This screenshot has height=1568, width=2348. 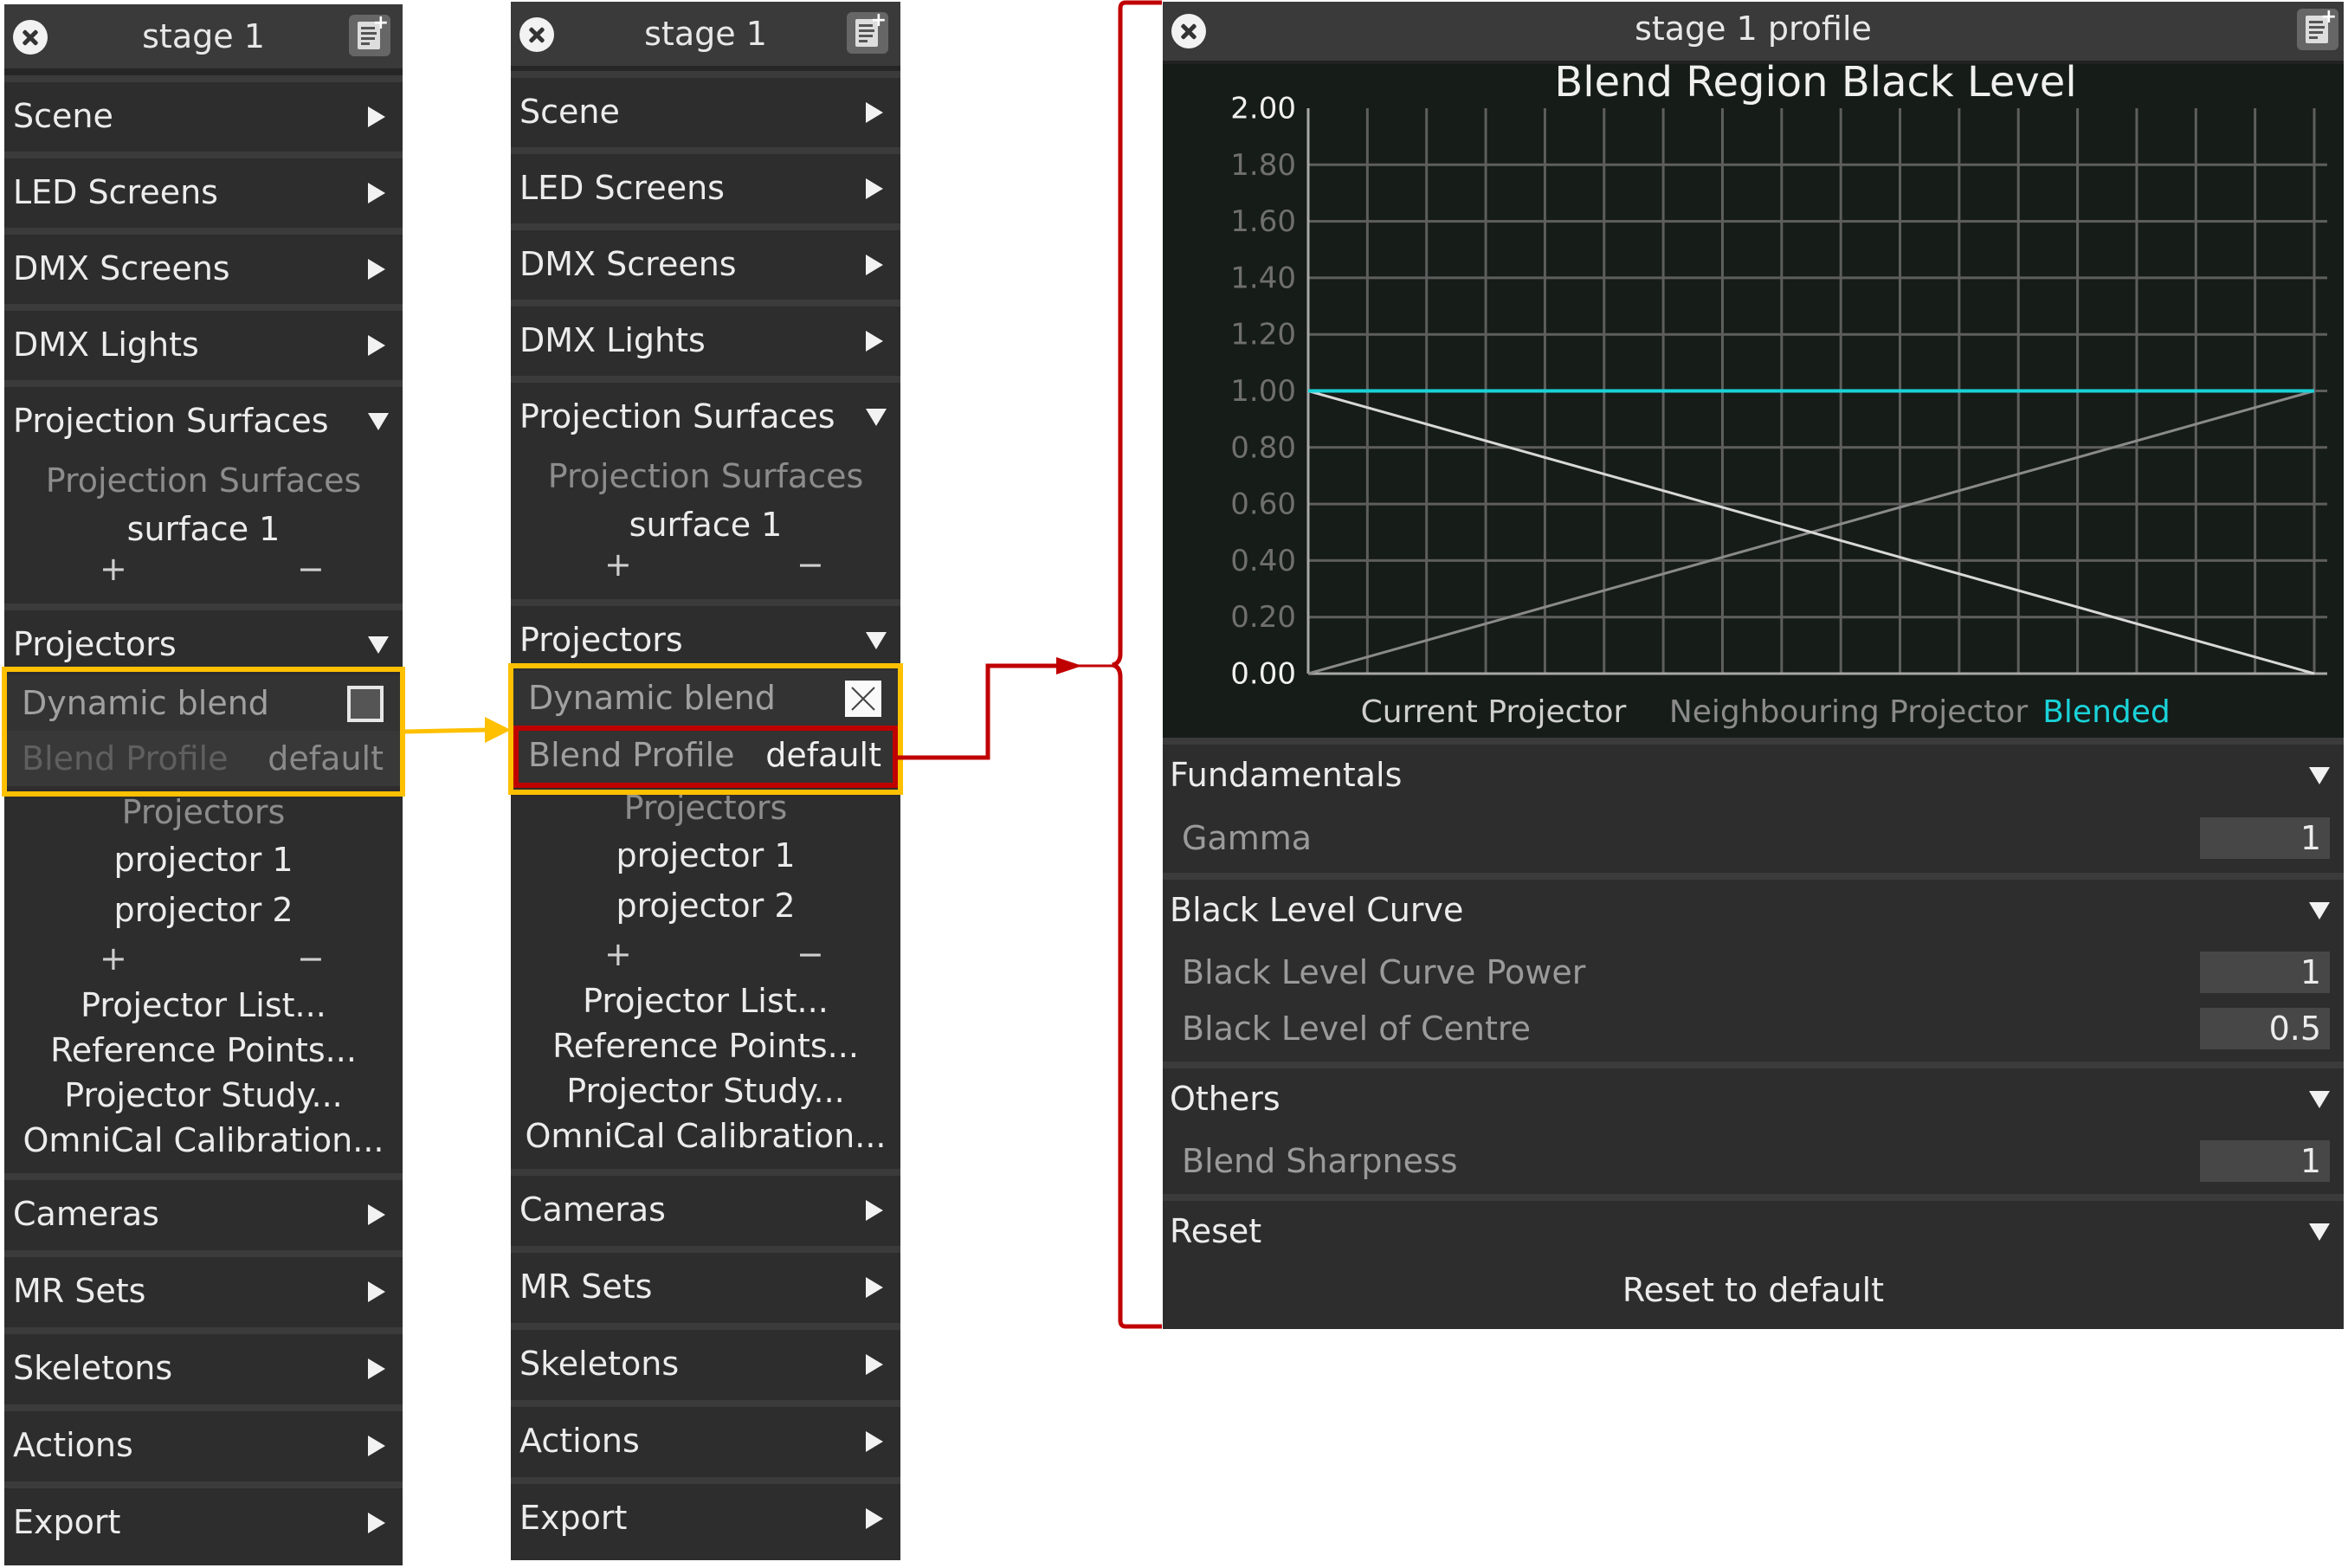 I want to click on y-tick-label: 1.20, so click(x=1263, y=335).